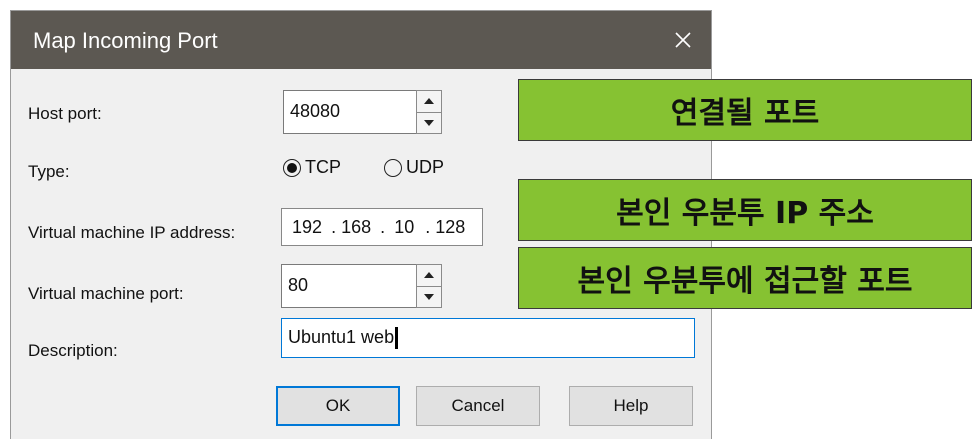  I want to click on ok-button: OK, so click(338, 406).